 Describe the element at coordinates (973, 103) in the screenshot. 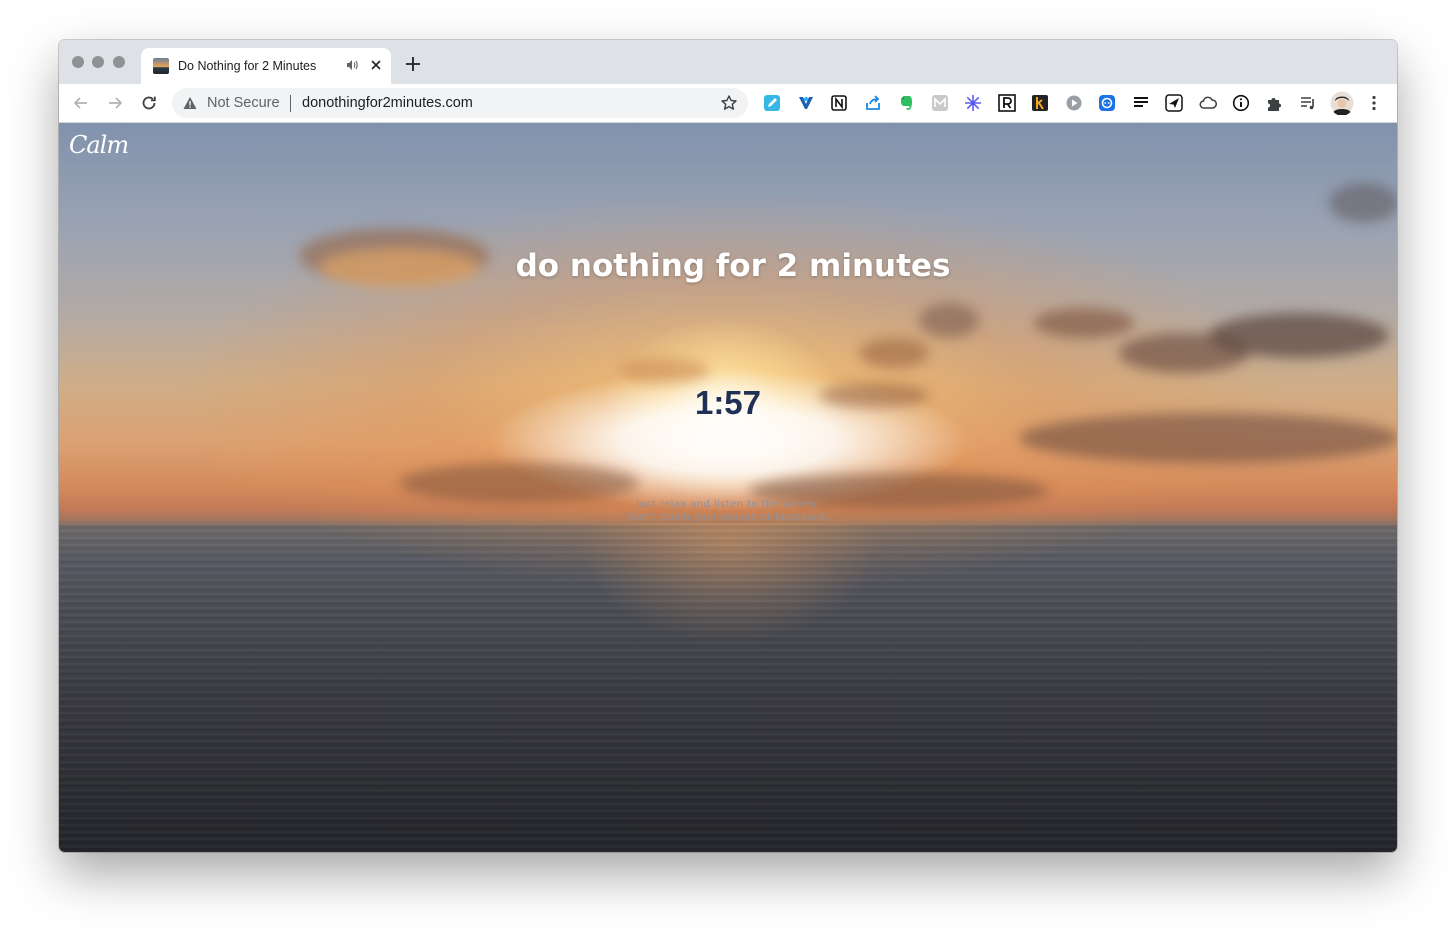

I see `snowflake-icon` at that location.